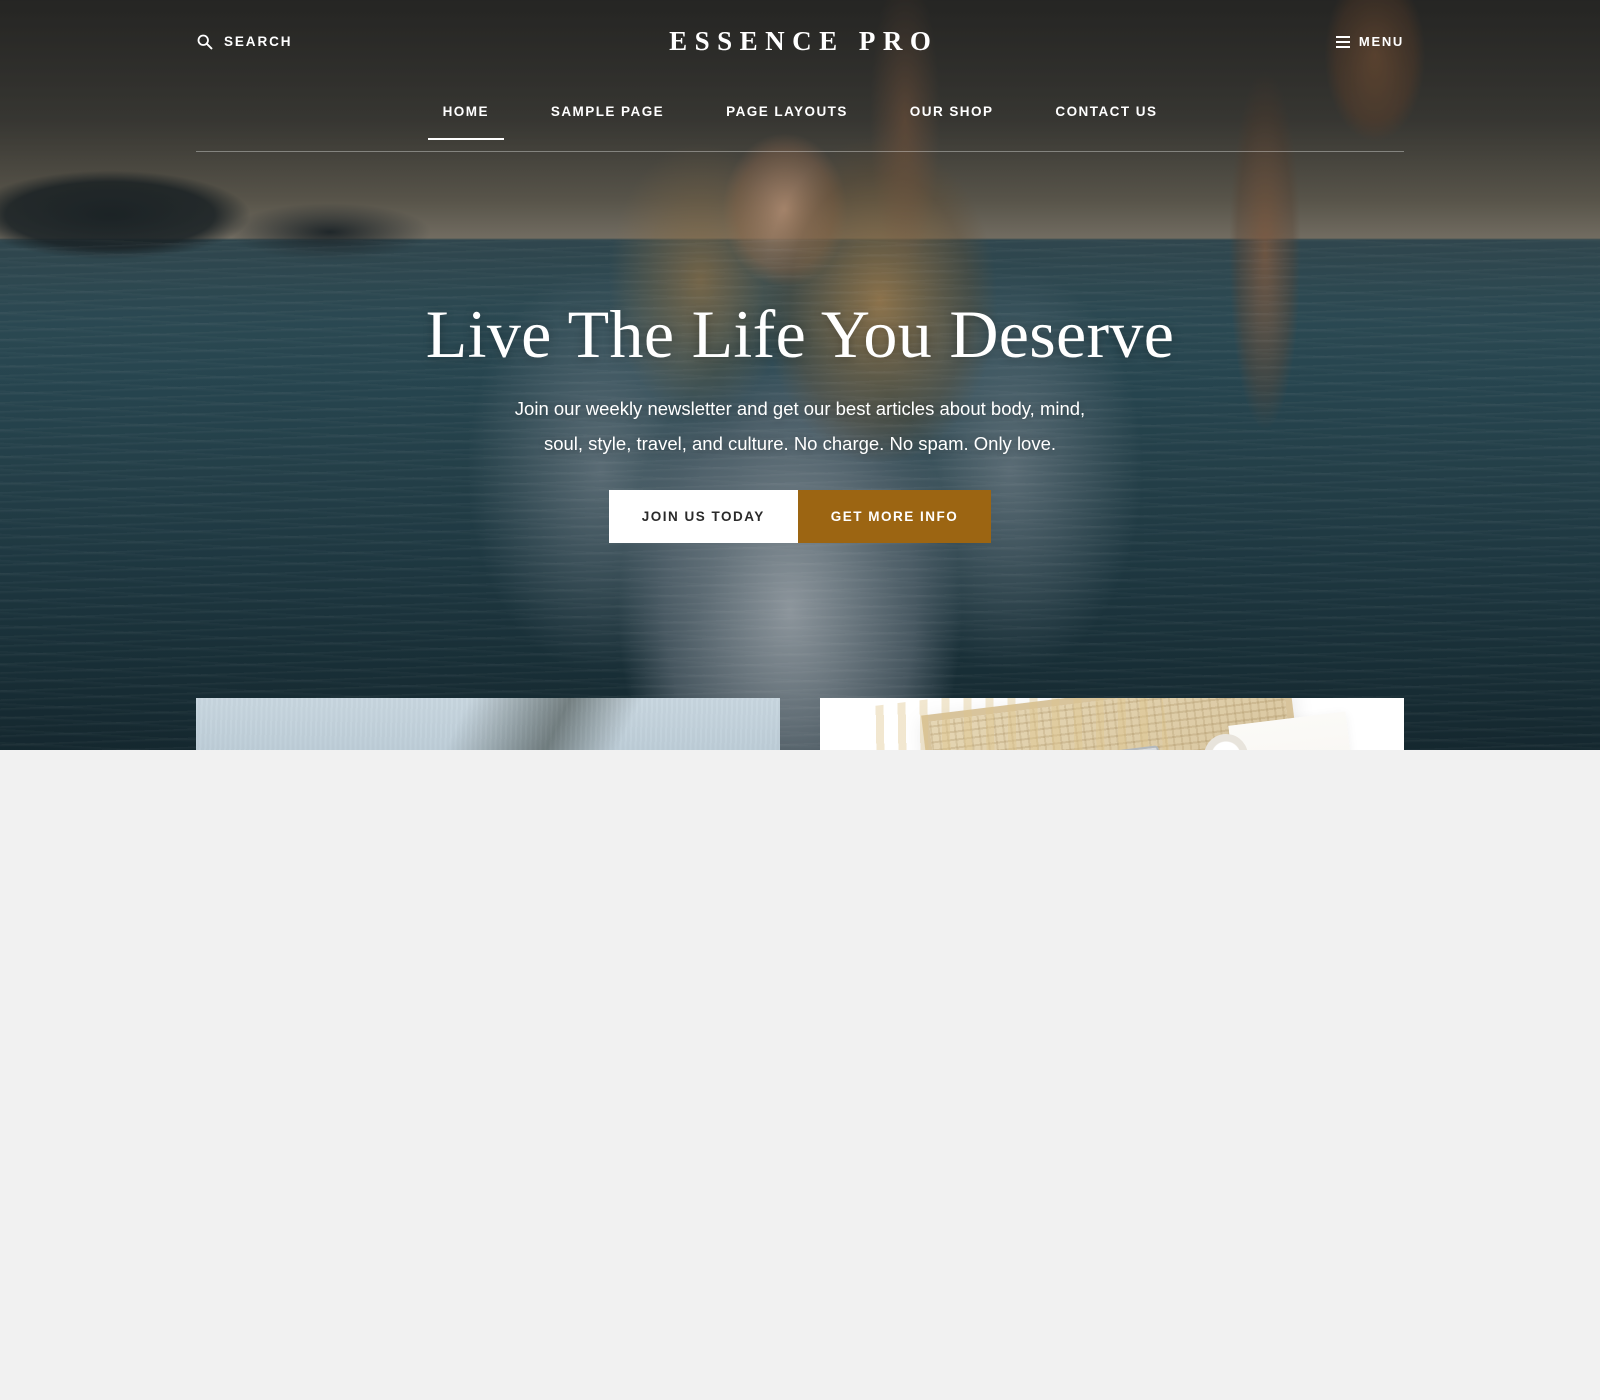 This screenshot has width=1600, height=1400. What do you see at coordinates (1106, 117) in the screenshot?
I see `nav-item-contact-us: CONTACT US` at bounding box center [1106, 117].